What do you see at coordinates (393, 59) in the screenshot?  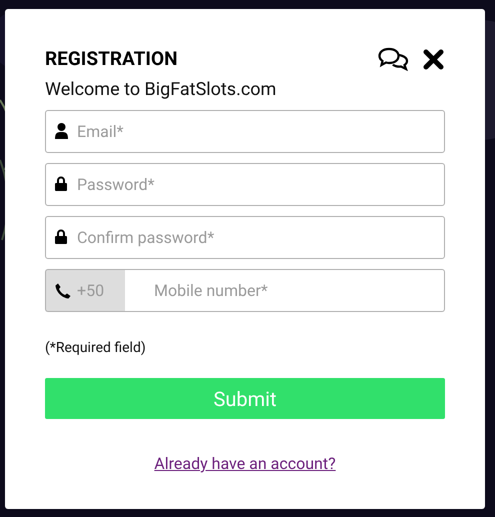 I see `chat-icon` at bounding box center [393, 59].